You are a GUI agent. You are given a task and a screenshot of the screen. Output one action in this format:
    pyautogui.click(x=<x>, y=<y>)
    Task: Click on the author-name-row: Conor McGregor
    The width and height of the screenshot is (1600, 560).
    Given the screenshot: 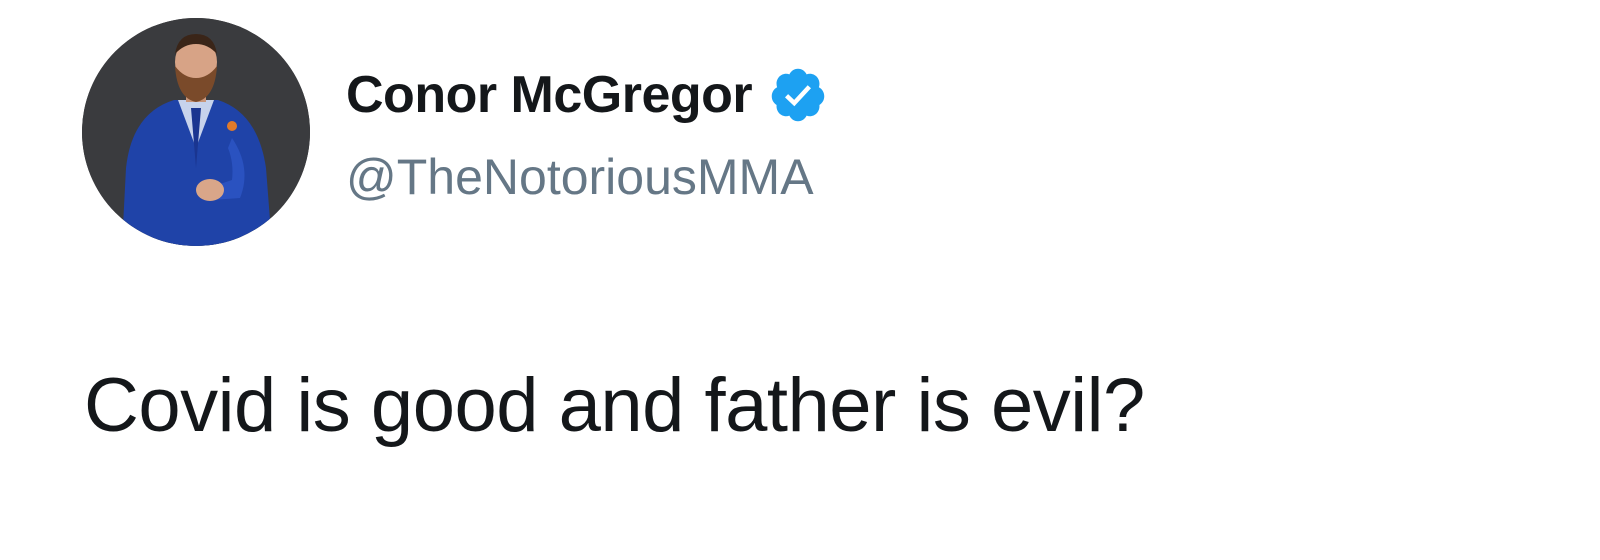 What is the action you would take?
    pyautogui.click(x=587, y=95)
    